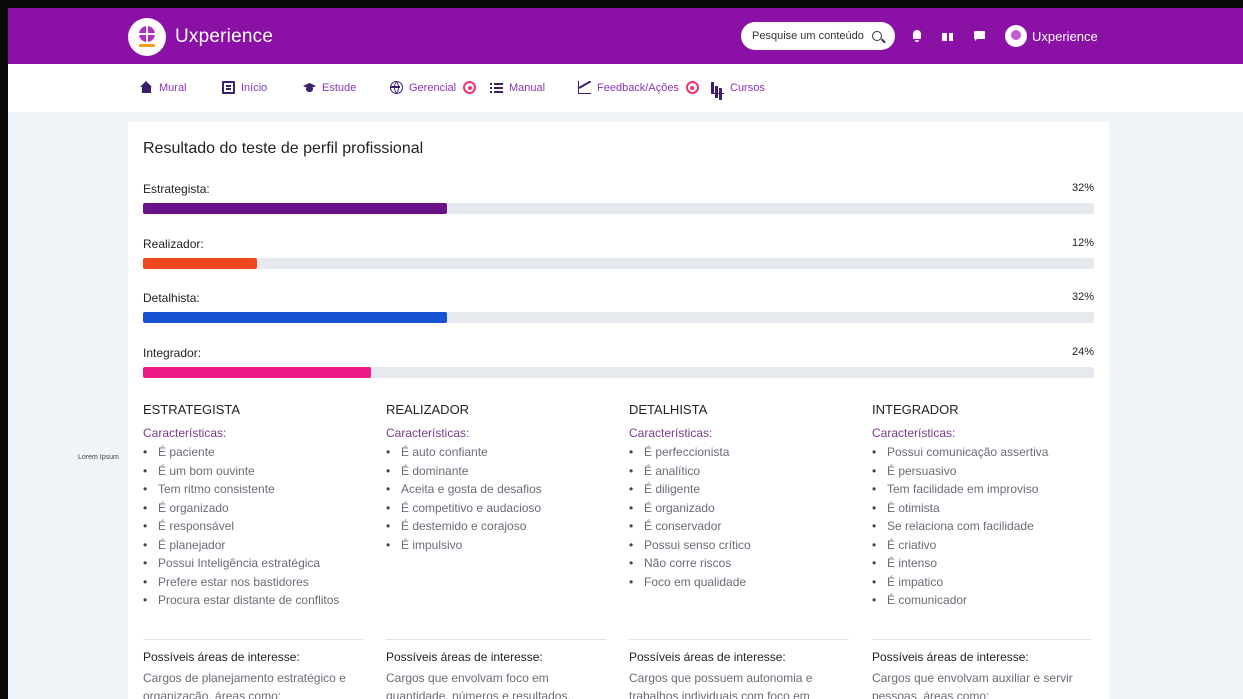 The image size is (1243, 699). Describe the element at coordinates (948, 36) in the screenshot. I see `gift-icon` at that location.